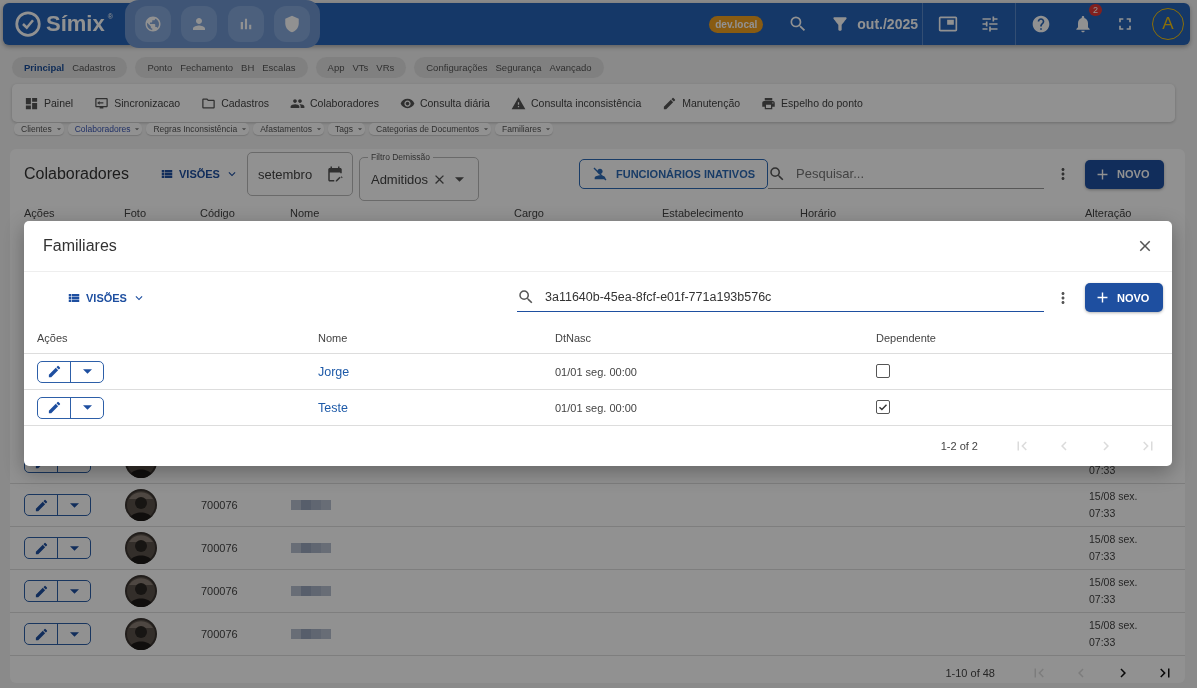  What do you see at coordinates (793, 297) in the screenshot?
I see `search-input: 3a11640b-45ea-8fcf-e01f-771a193b576c` at bounding box center [793, 297].